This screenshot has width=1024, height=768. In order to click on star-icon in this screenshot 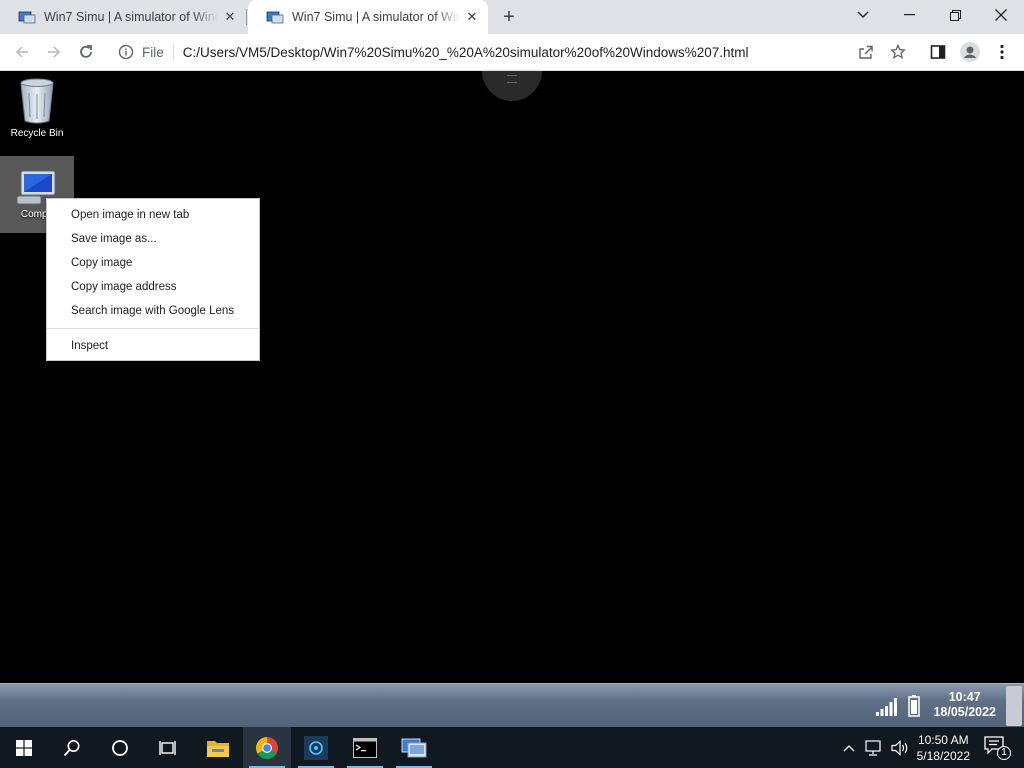, I will do `click(898, 51)`.